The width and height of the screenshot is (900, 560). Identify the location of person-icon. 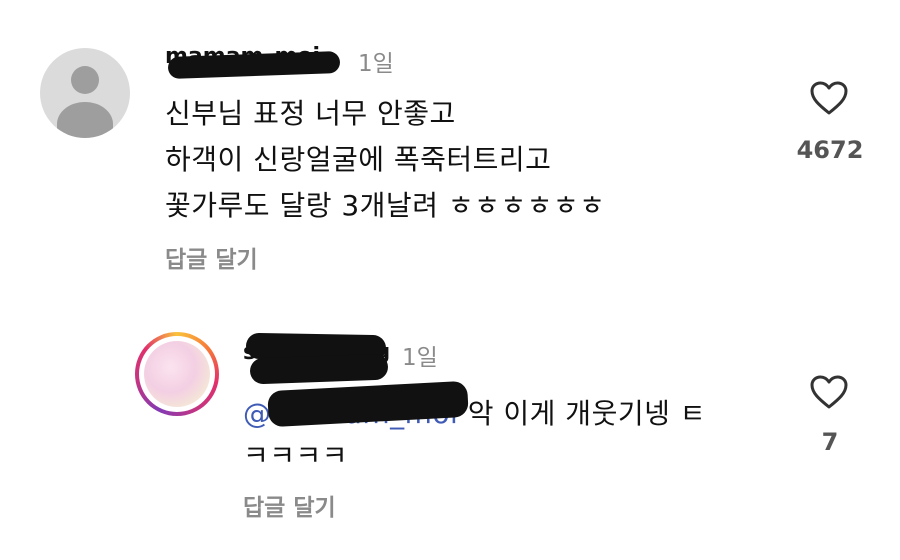
(85, 80).